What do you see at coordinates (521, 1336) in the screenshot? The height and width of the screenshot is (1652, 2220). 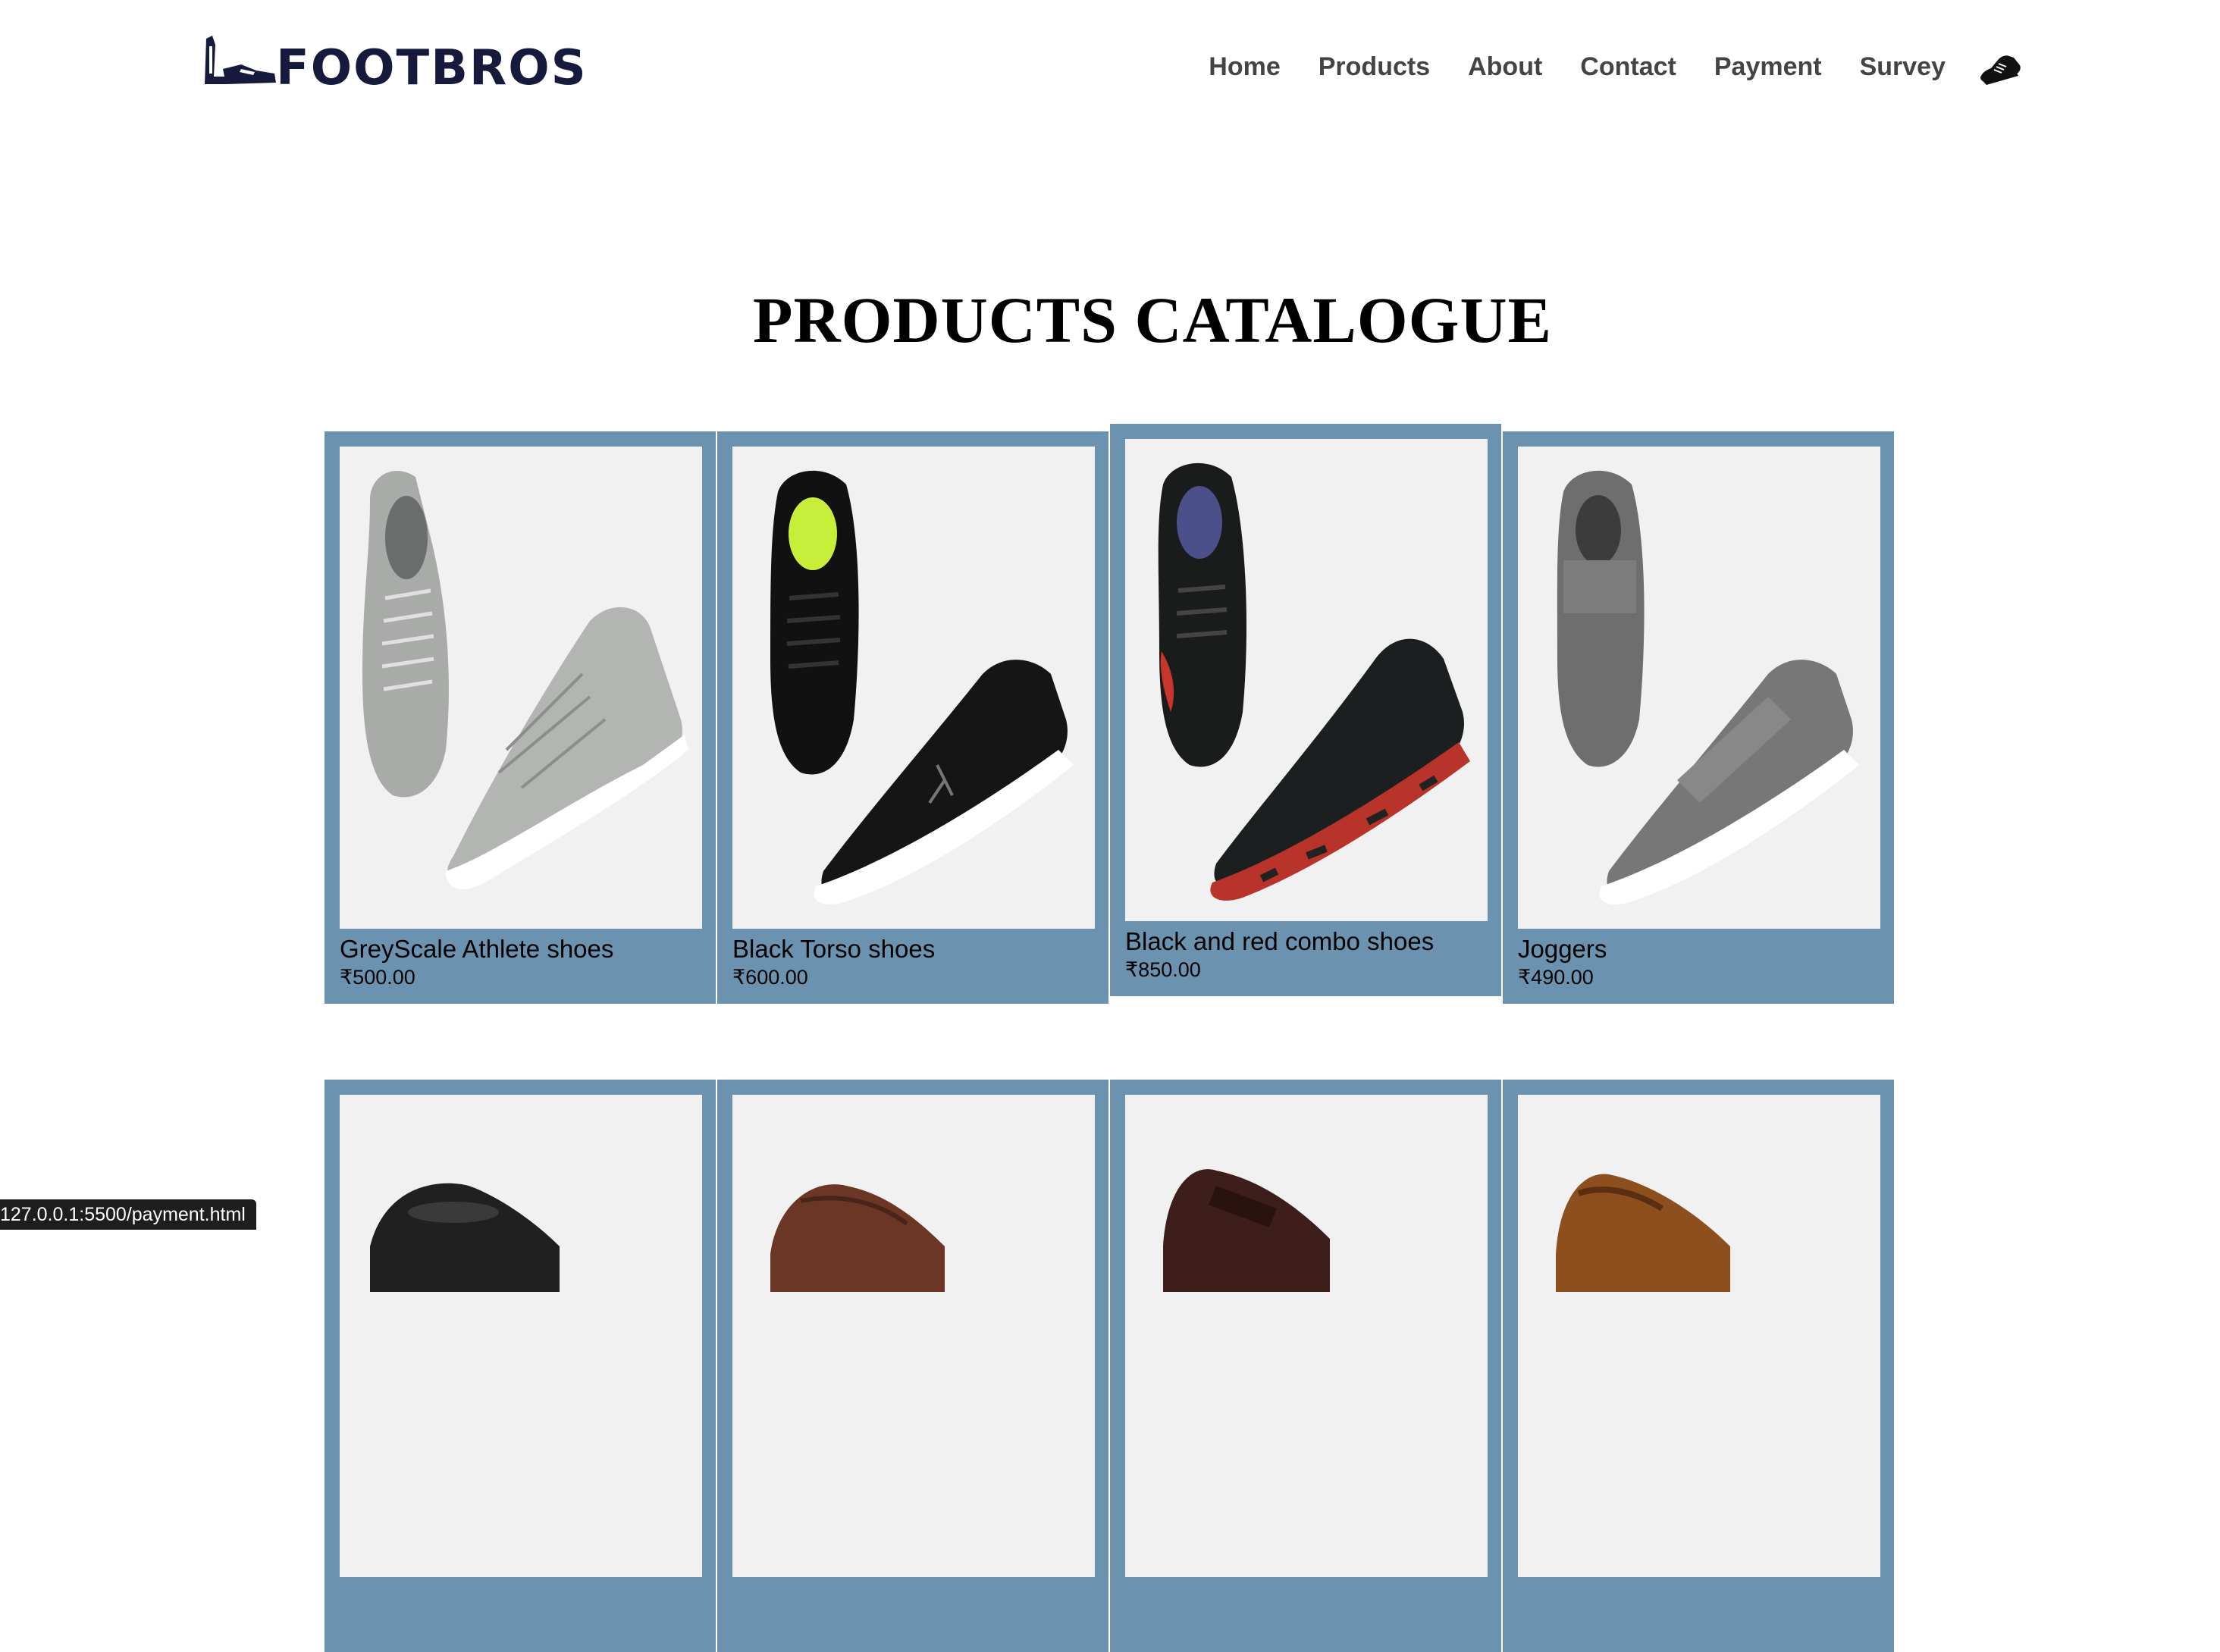 I see `product-image-black-loafers` at bounding box center [521, 1336].